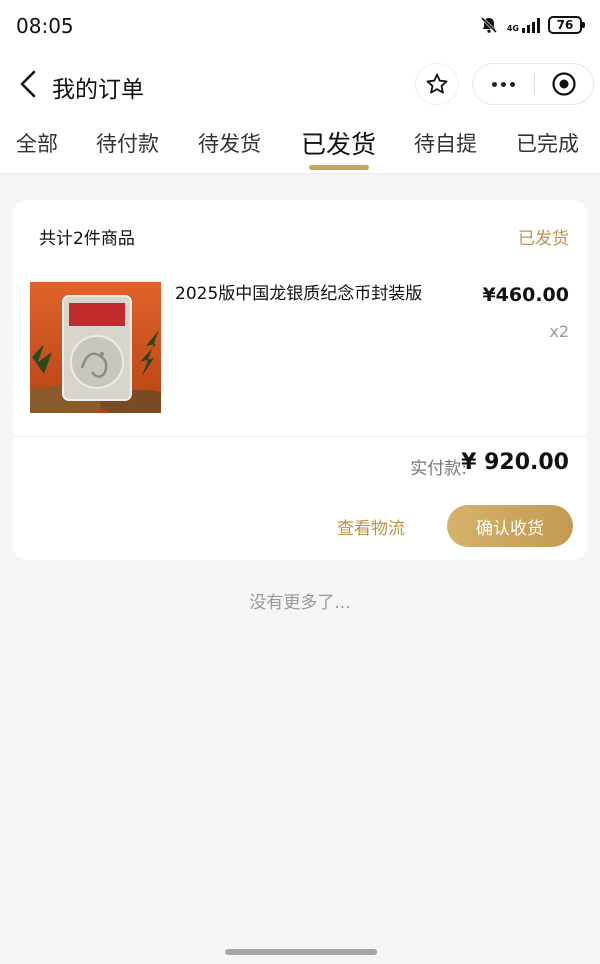 Image resolution: width=600 pixels, height=964 pixels. Describe the element at coordinates (87, 239) in the screenshot. I see `order-item-count: 共计2件商品` at that location.